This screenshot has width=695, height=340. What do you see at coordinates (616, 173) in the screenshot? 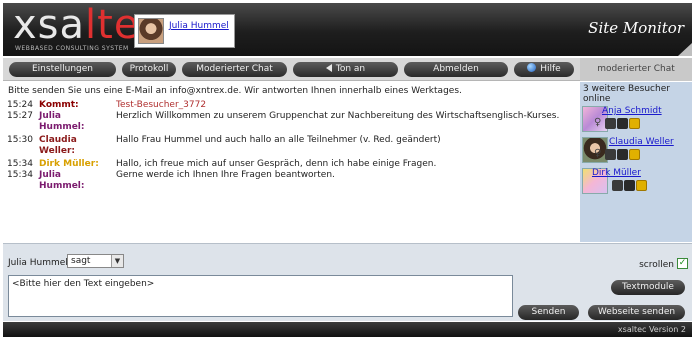
I see `visitor-name: Dirk Müller` at bounding box center [616, 173].